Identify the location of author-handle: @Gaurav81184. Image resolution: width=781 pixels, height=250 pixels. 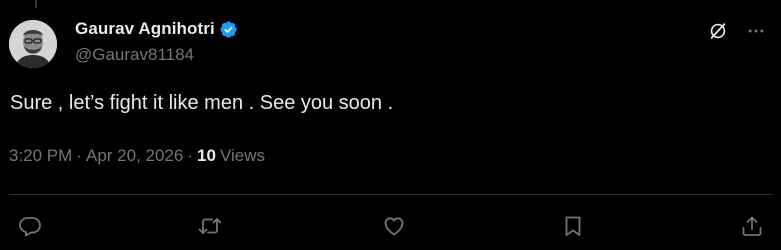
(134, 55).